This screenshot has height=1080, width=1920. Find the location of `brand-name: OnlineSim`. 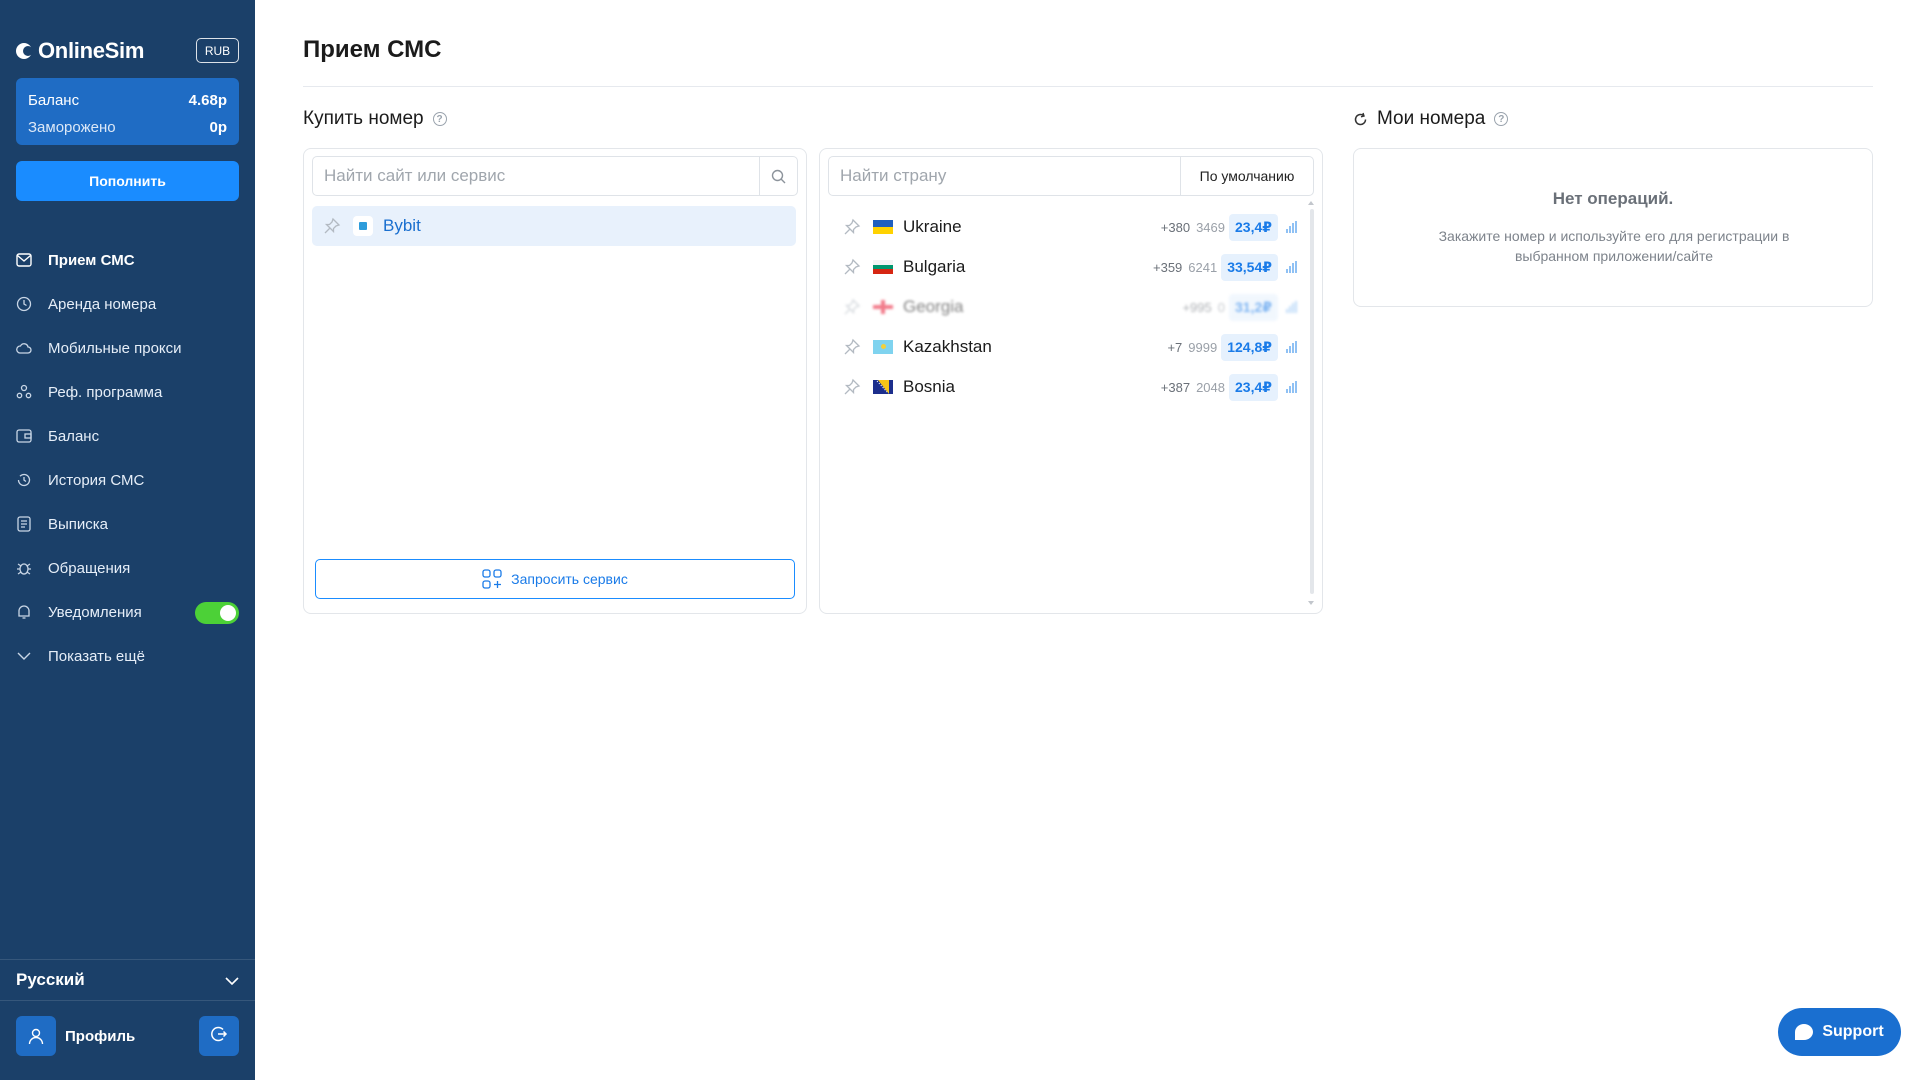

brand-name: OnlineSim is located at coordinates (91, 50).